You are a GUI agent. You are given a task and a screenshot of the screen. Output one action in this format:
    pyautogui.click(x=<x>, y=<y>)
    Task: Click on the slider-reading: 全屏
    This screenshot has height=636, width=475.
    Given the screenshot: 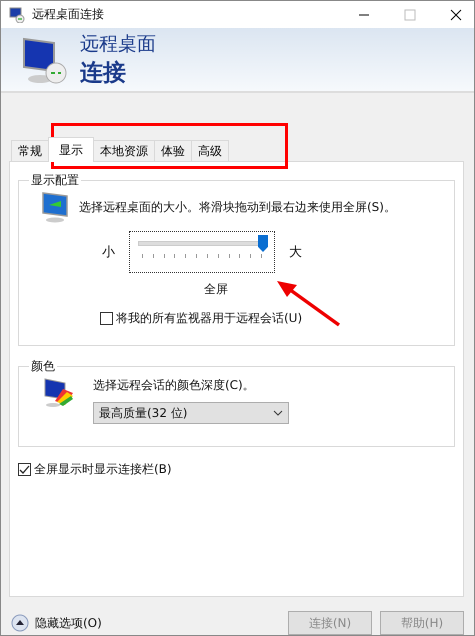 What is the action you would take?
    pyautogui.click(x=216, y=289)
    